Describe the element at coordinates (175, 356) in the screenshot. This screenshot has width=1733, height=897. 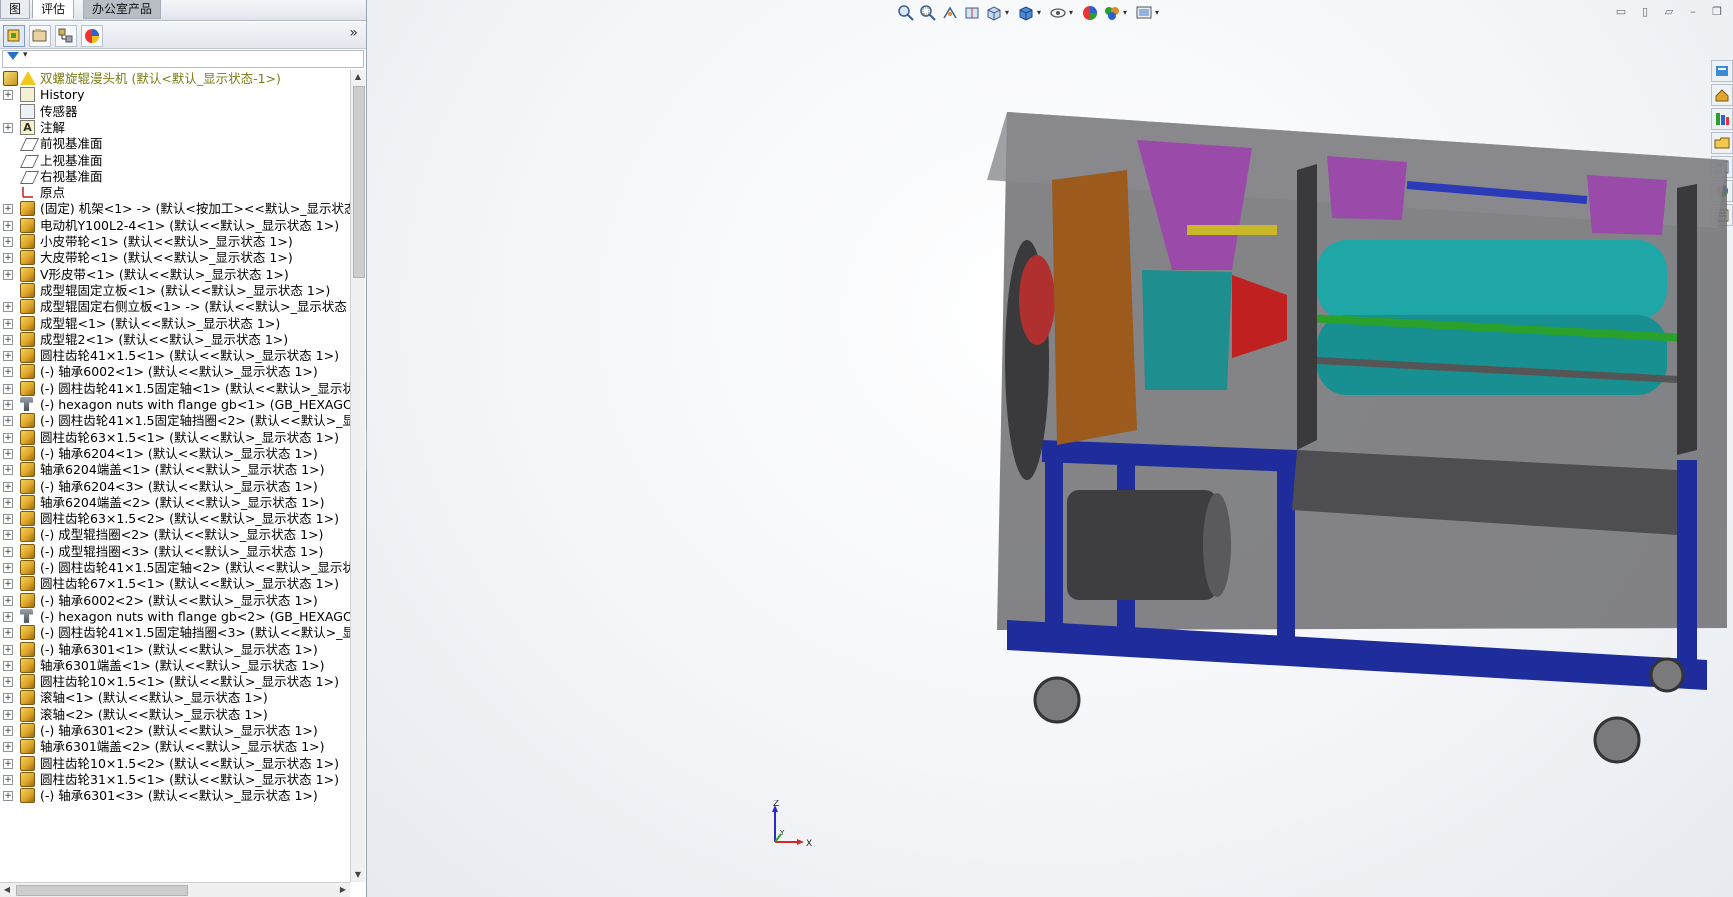
I see `tree-item: + 圆柱齿轮41×1.5<1> (默认<<默认>_显示状态 1>)` at that location.